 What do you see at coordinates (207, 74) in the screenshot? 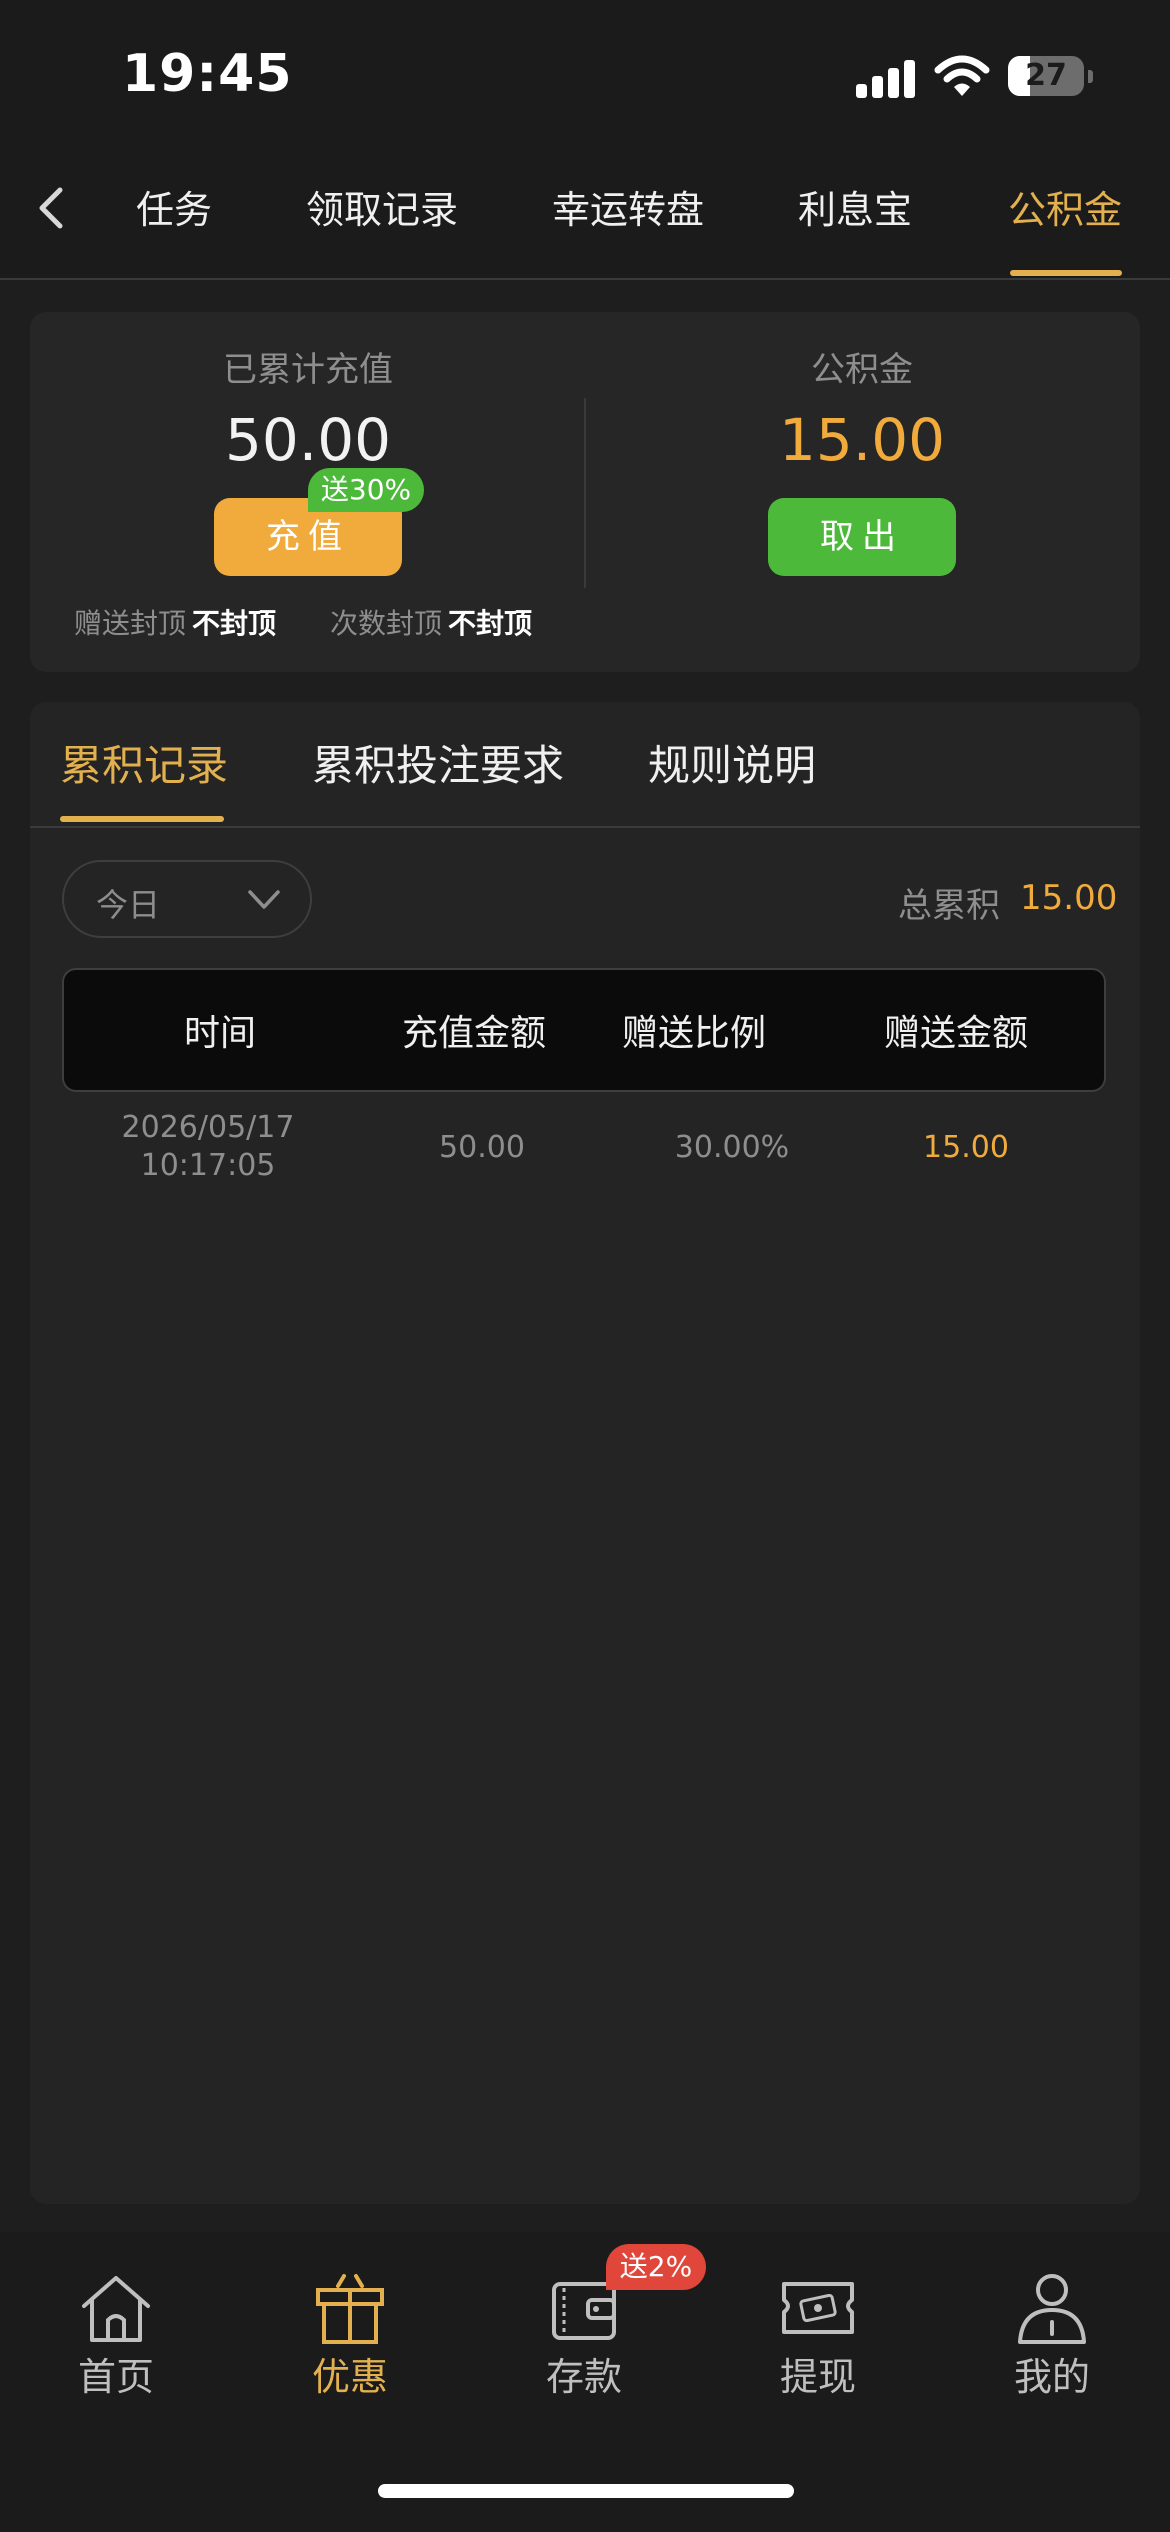
I see `status-time: 19:45` at bounding box center [207, 74].